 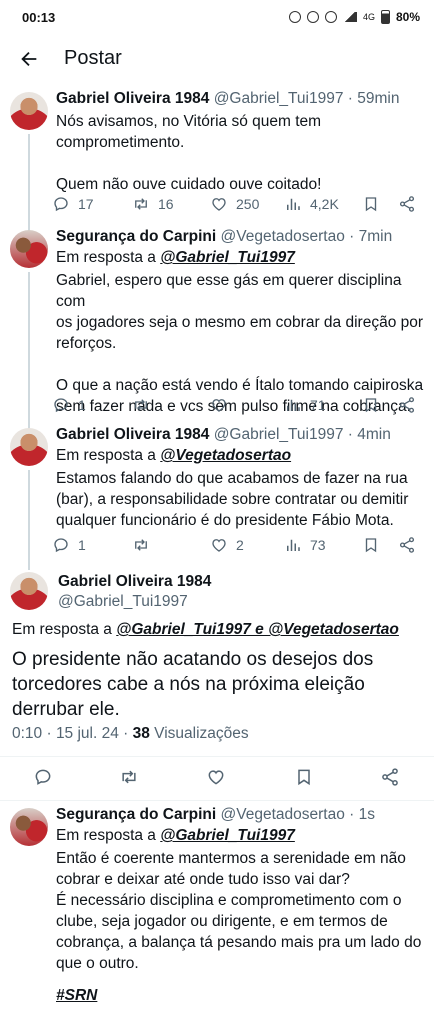 I want to click on reply-count: 17, so click(x=86, y=204).